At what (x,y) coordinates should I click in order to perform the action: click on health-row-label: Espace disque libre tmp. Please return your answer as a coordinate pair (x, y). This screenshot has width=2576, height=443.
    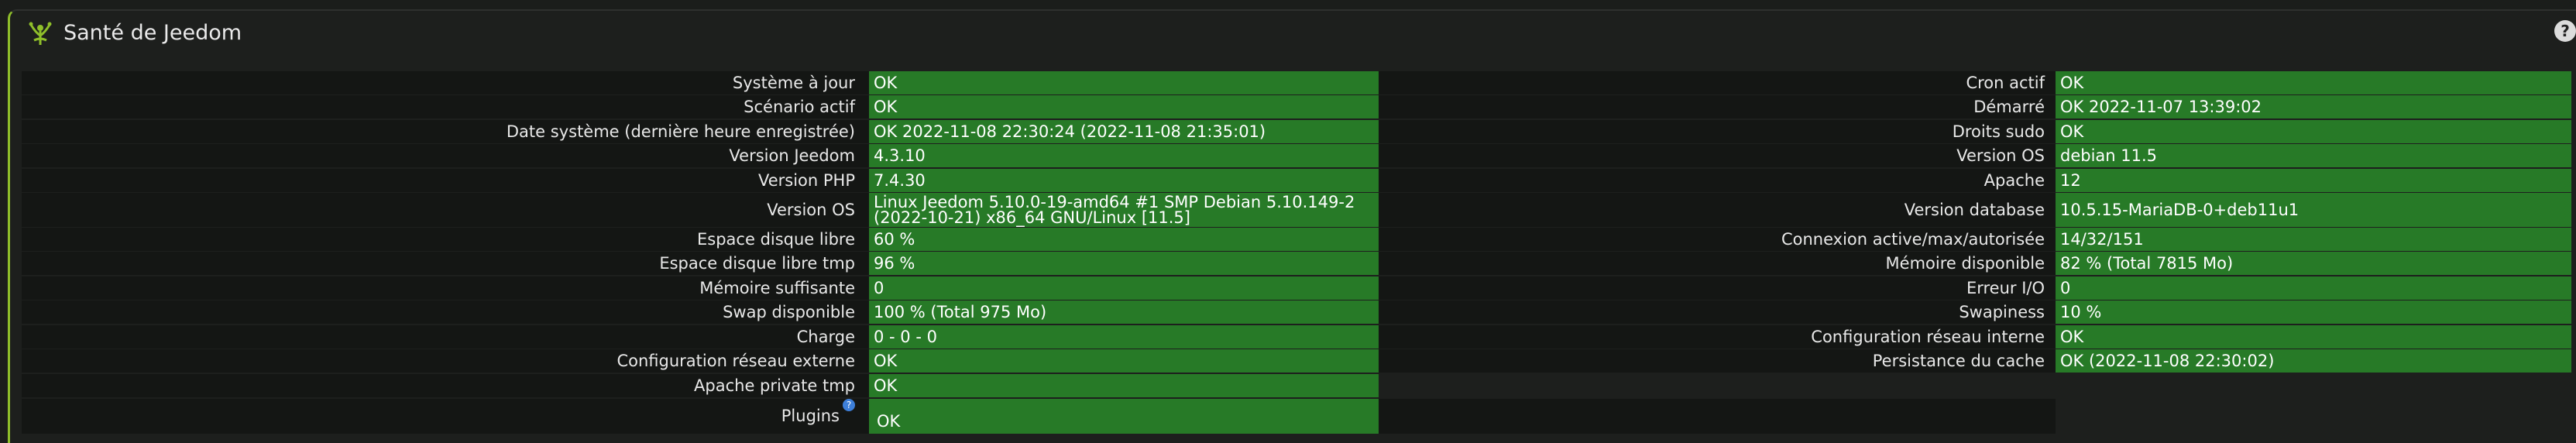
    Looking at the image, I should click on (757, 264).